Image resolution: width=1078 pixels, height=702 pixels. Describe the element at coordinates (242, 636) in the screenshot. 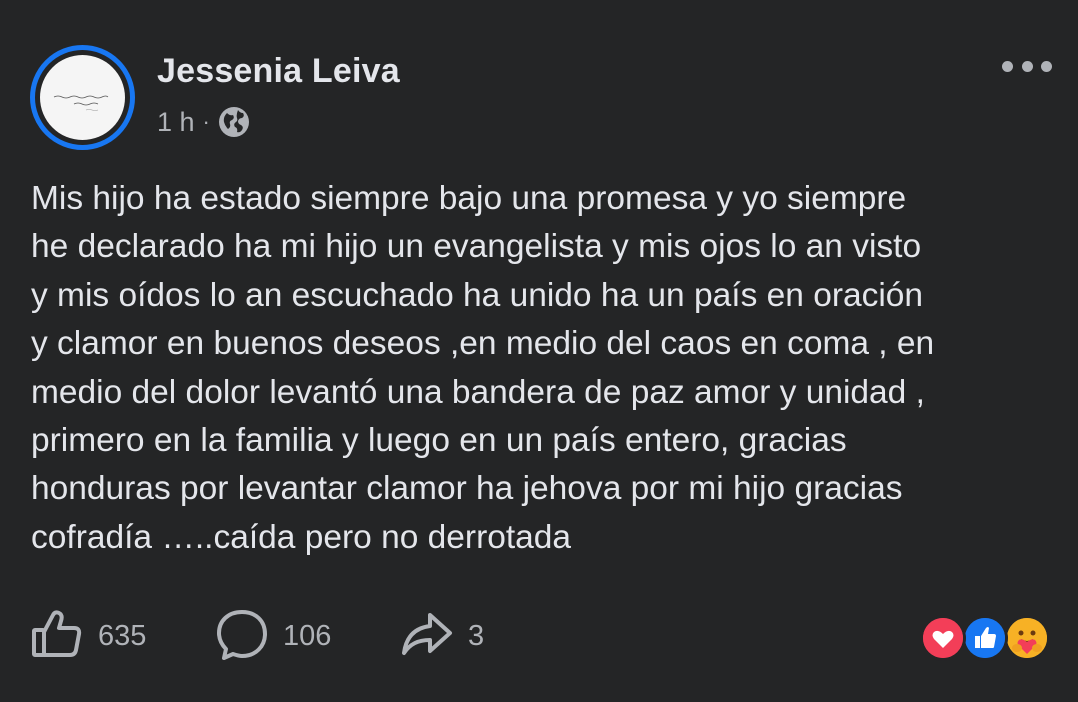

I see `comment-icon` at that location.